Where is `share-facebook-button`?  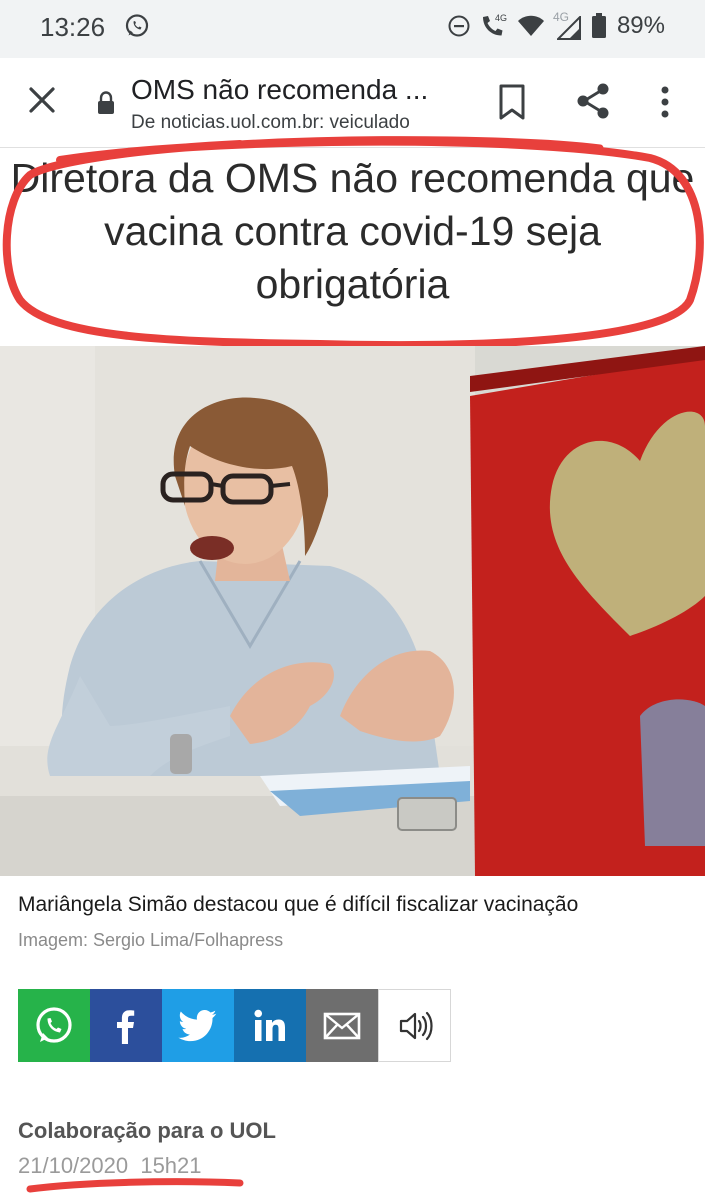 share-facebook-button is located at coordinates (126, 1025).